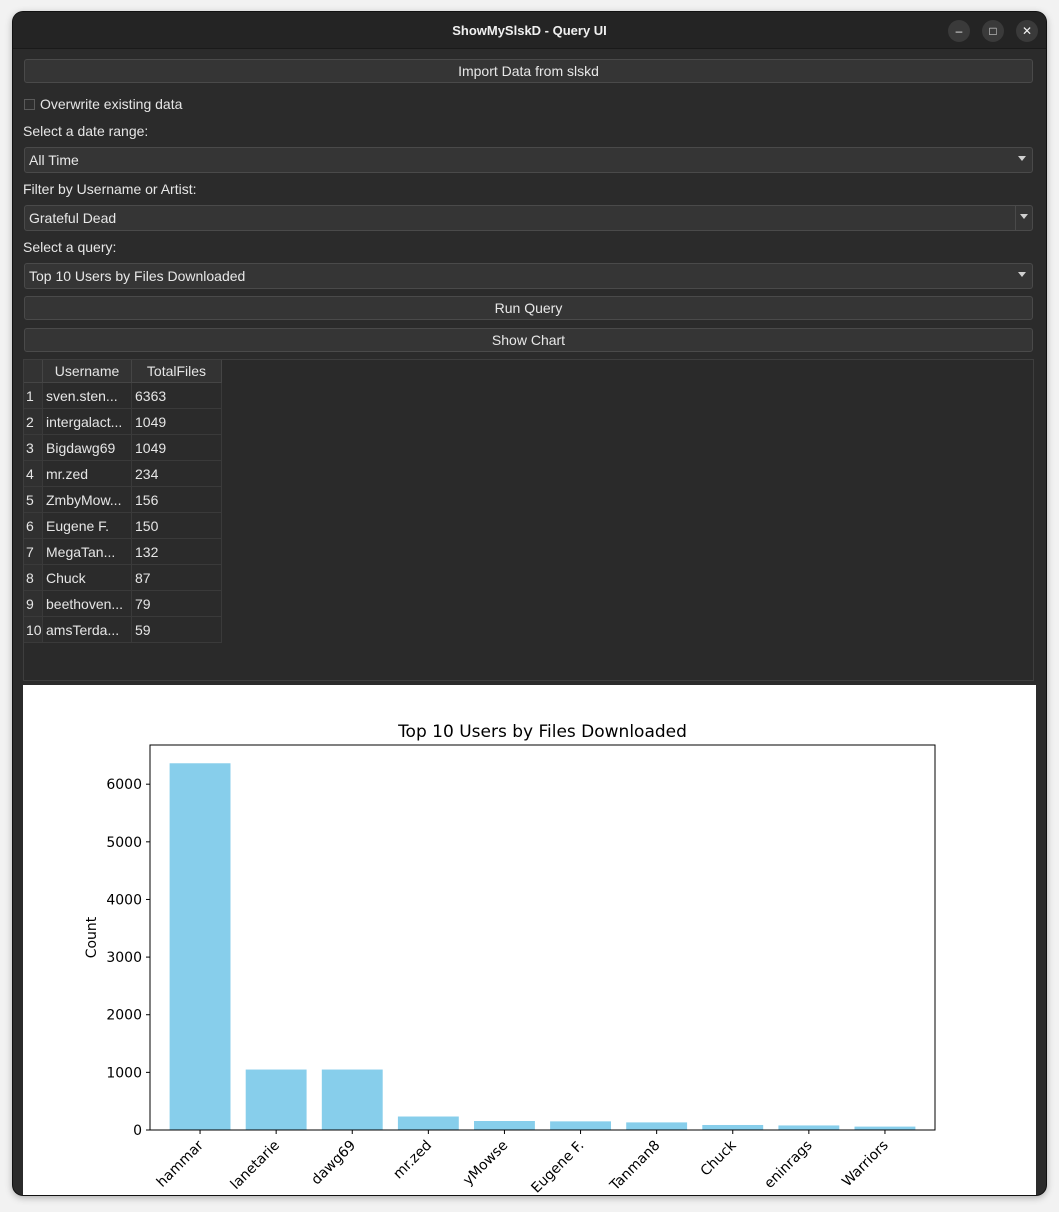 This screenshot has height=1212, width=1059. I want to click on y-tick-label: 5000, so click(124, 843).